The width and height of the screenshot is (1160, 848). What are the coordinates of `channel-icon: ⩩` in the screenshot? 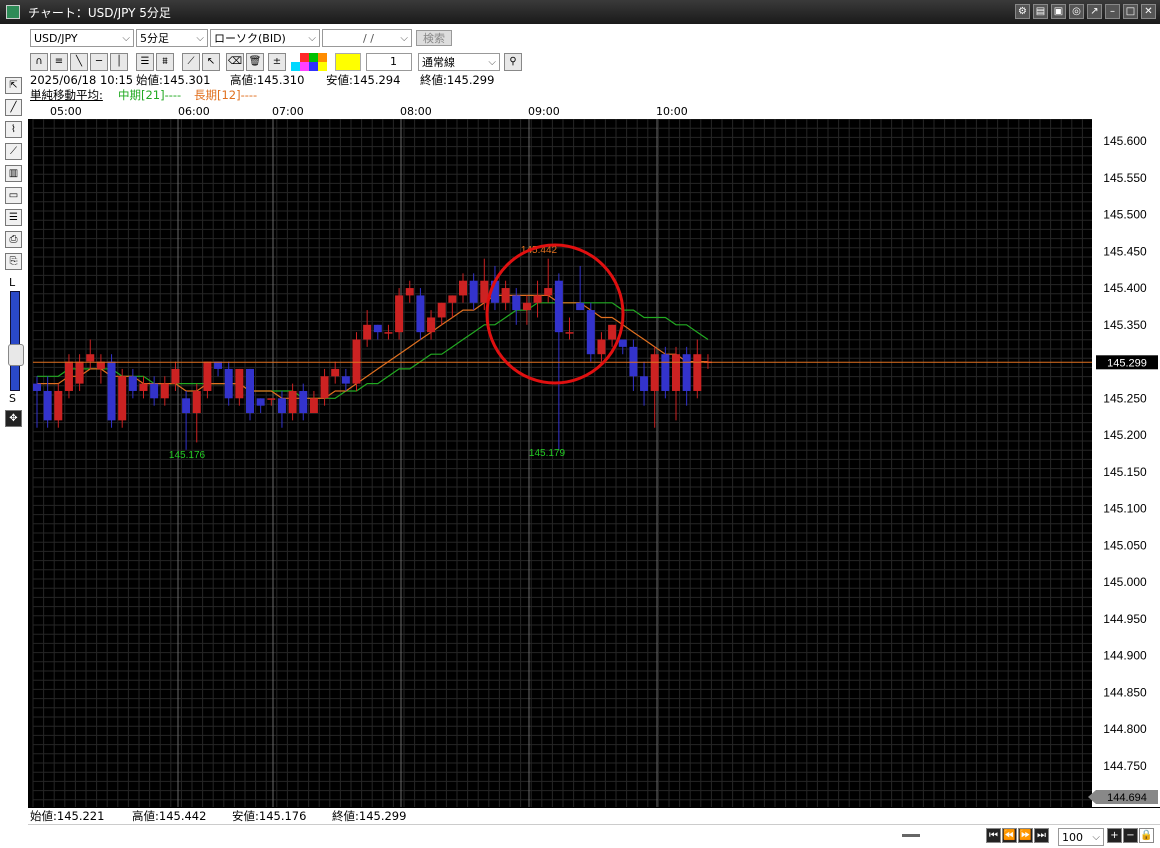 It's located at (165, 62).